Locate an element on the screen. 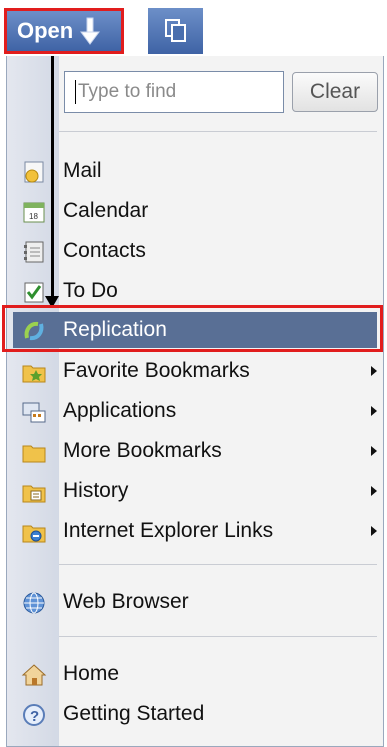 The image size is (387, 747). contacts-icon is located at coordinates (34, 252).